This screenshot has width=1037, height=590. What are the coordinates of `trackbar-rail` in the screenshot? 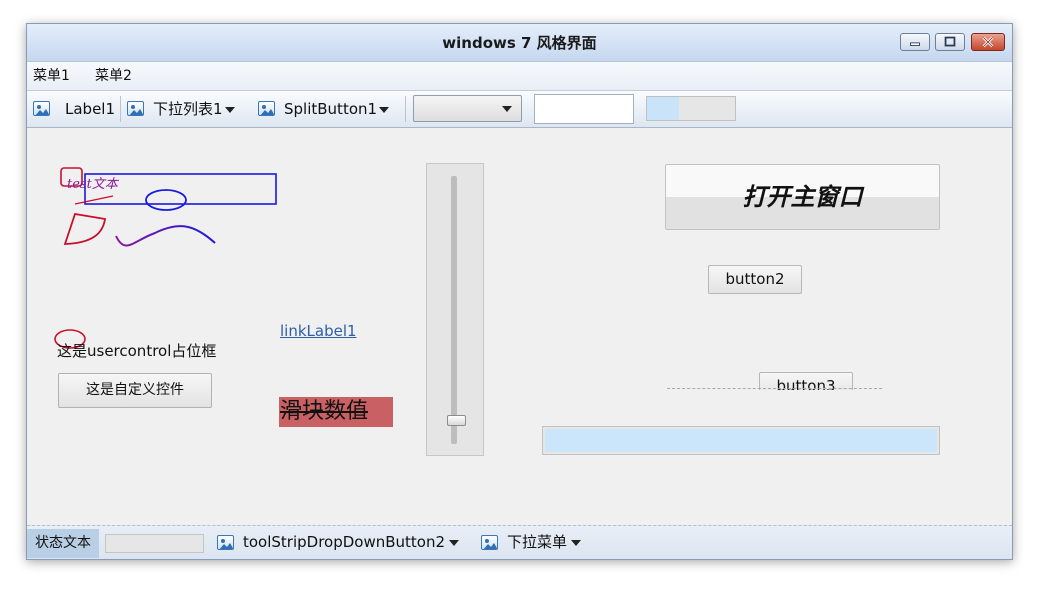 It's located at (454, 310).